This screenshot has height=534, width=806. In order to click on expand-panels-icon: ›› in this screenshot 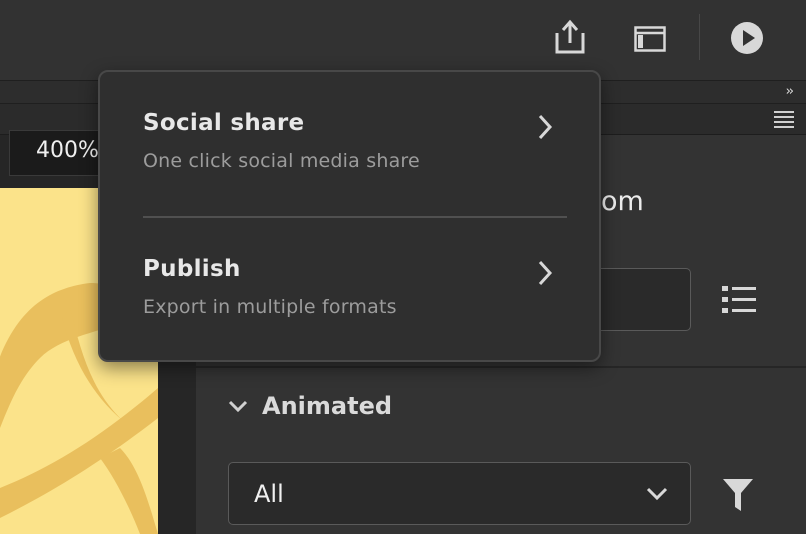, I will do `click(790, 91)`.